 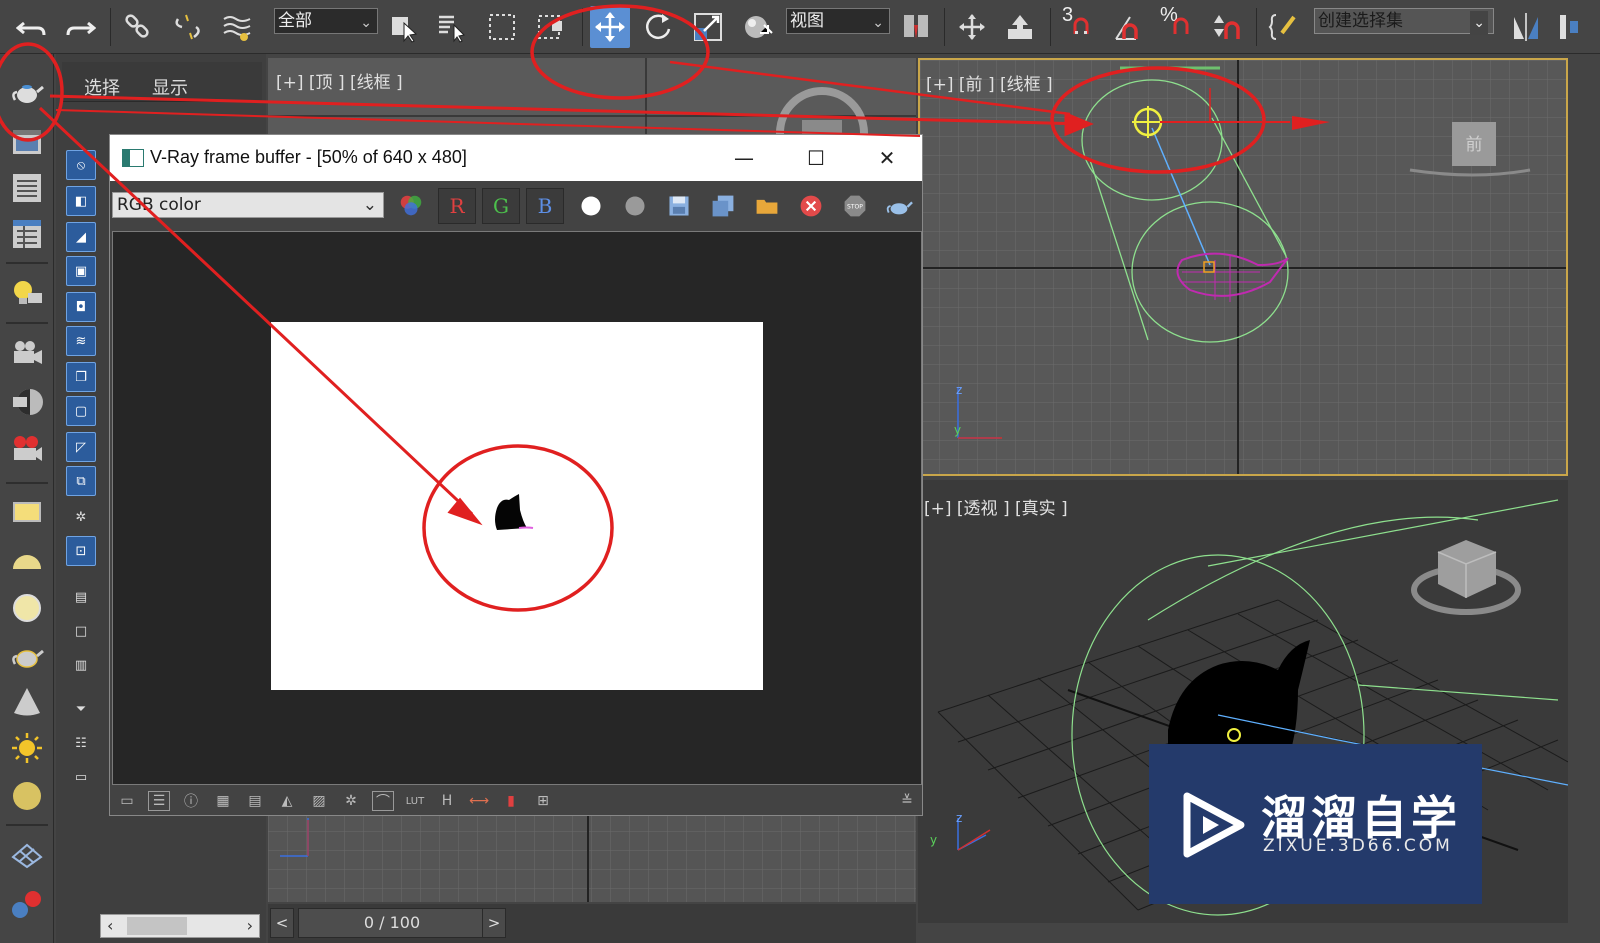 I want to click on pivot-center-button, so click(x=916, y=27).